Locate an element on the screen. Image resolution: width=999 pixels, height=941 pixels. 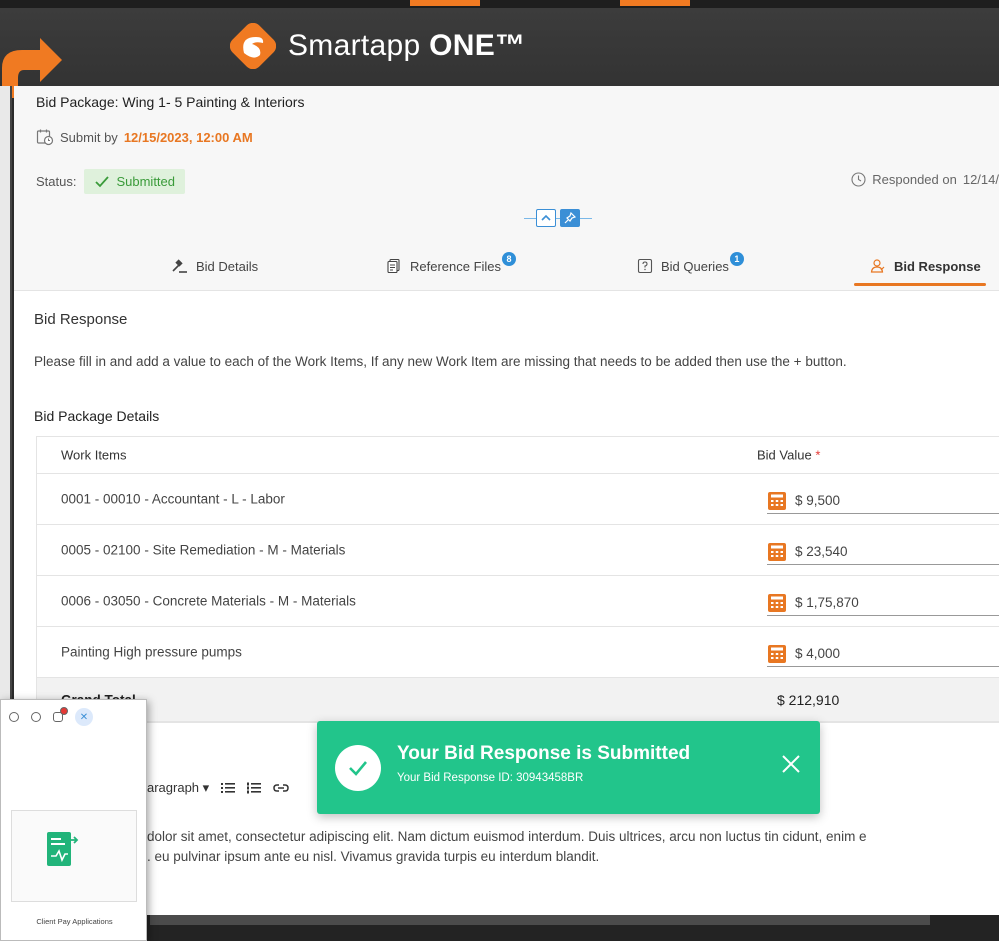
close-icon: ✕ is located at coordinates (84, 717).